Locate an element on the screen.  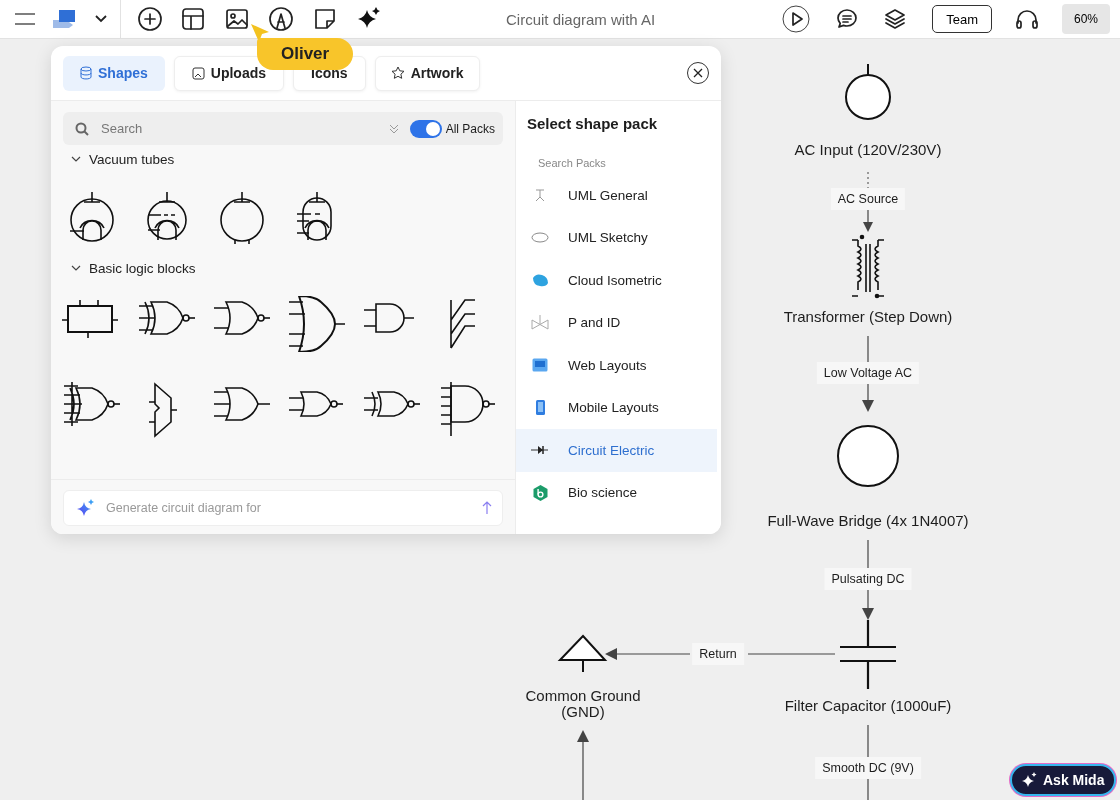
ask-assistant-button: Ask Mida is located at coordinates (1063, 780).